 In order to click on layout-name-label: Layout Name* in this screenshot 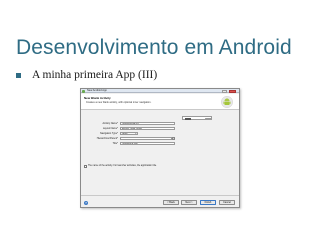, I will do `click(110, 128)`.